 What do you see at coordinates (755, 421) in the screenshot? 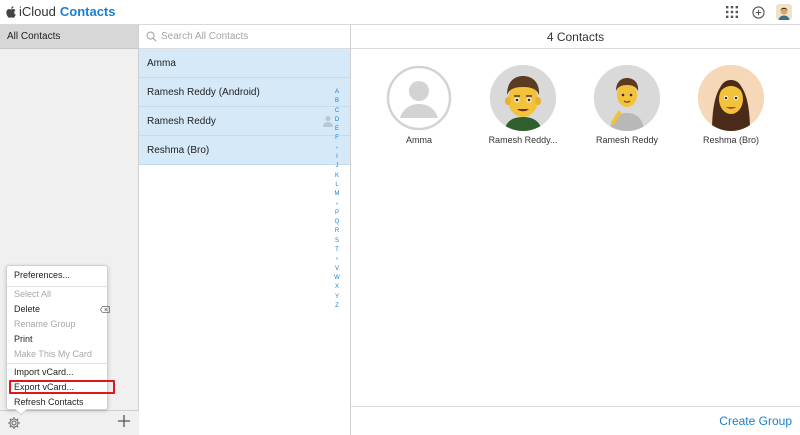
I see `create-group-button: Create Group` at bounding box center [755, 421].